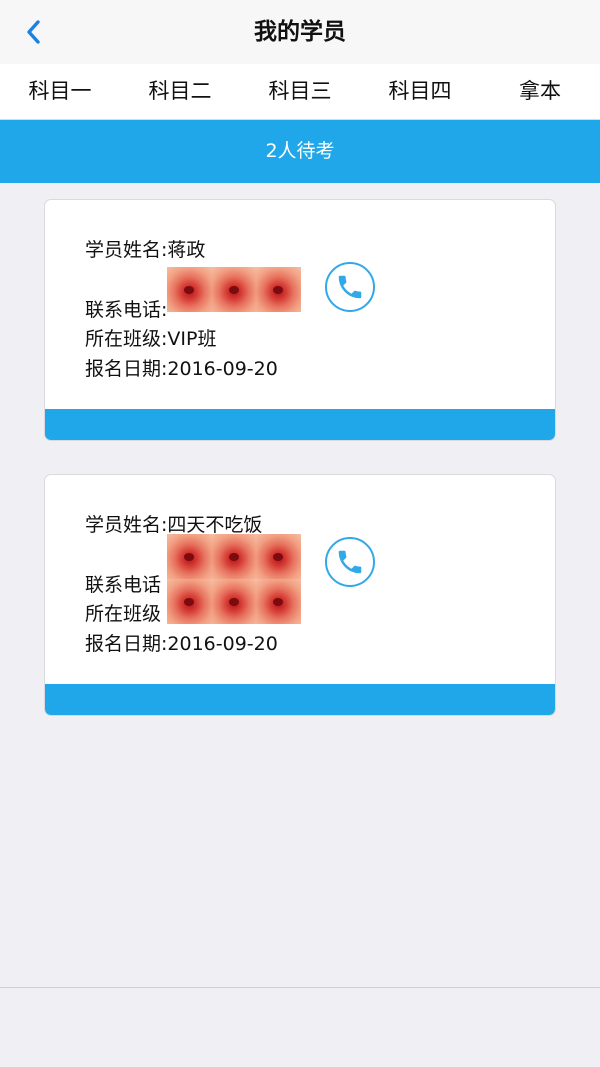 The image size is (600, 1067). I want to click on back-button, so click(33, 32).